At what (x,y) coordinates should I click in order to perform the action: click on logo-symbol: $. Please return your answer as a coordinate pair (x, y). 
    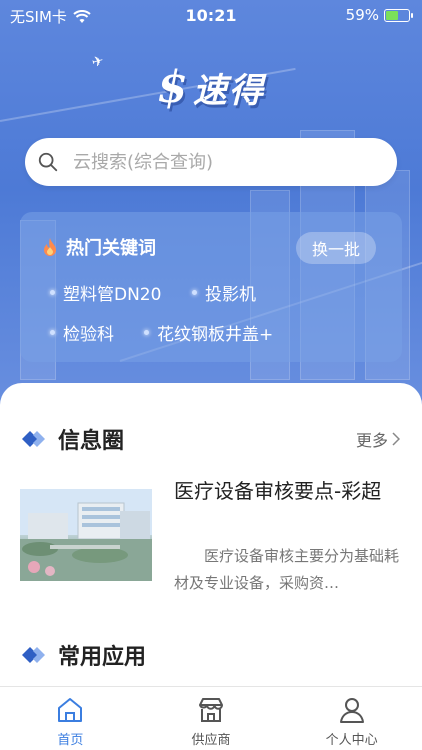
    Looking at the image, I should click on (172, 87).